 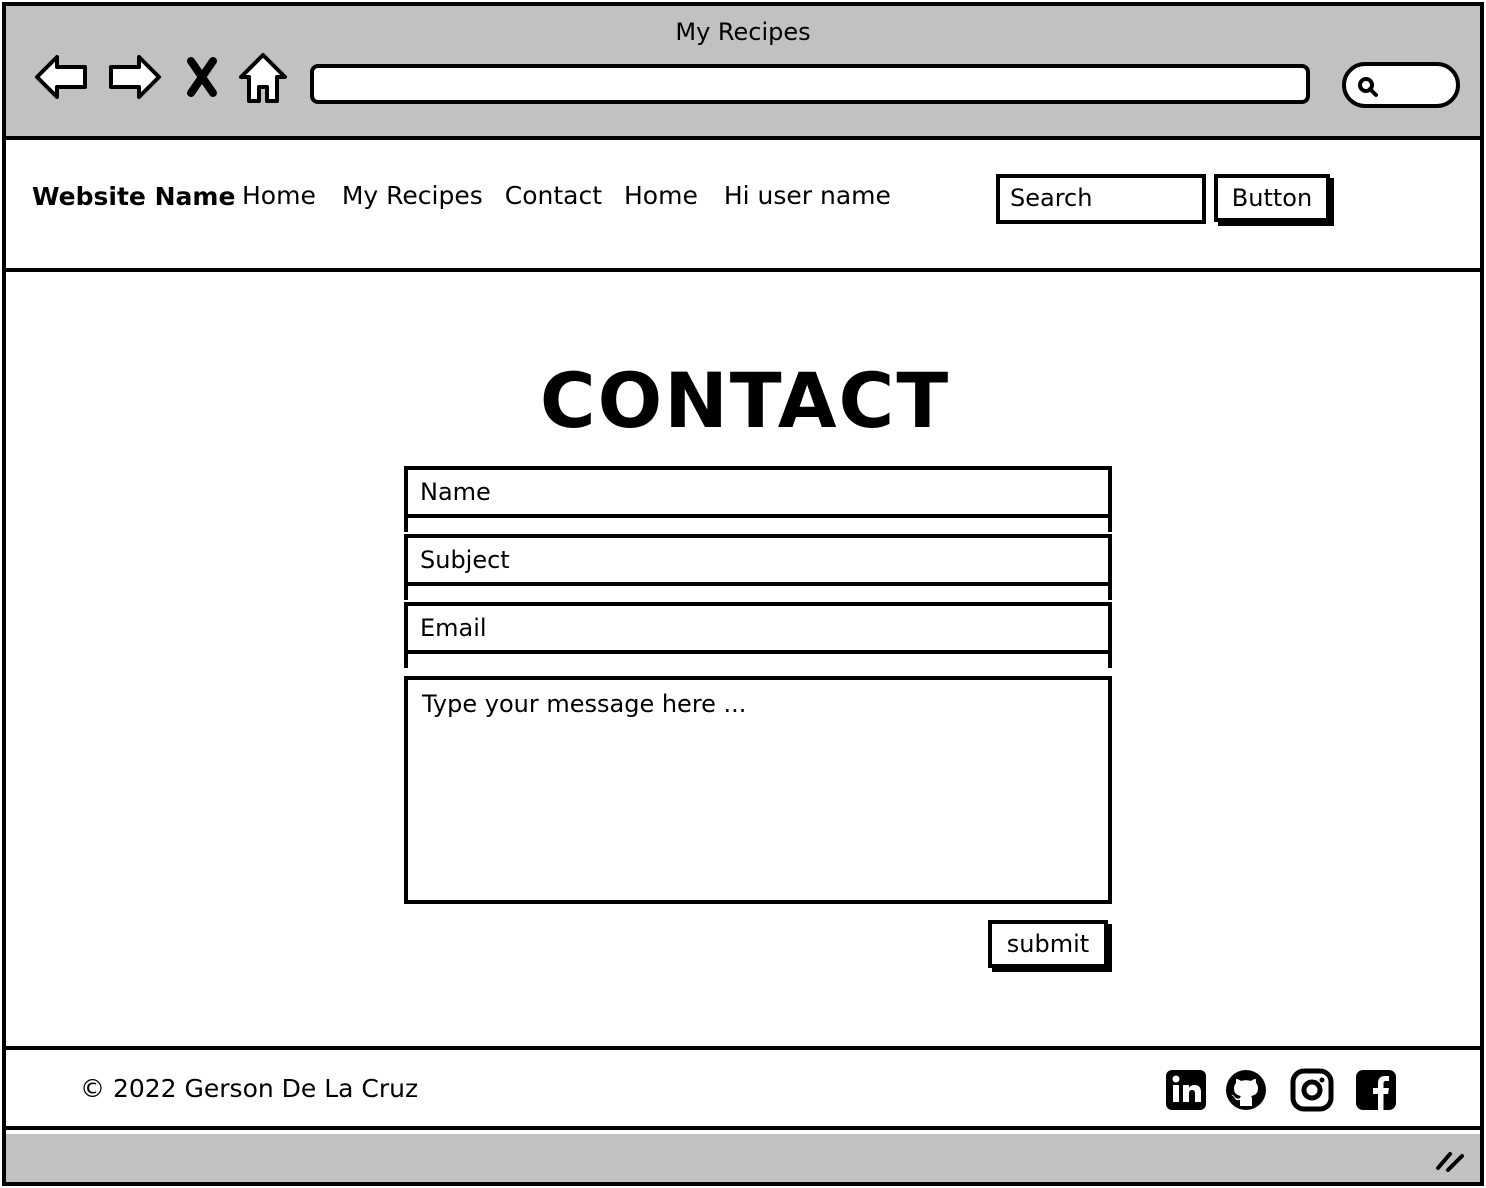 What do you see at coordinates (758, 492) in the screenshot?
I see `name-field: Name` at bounding box center [758, 492].